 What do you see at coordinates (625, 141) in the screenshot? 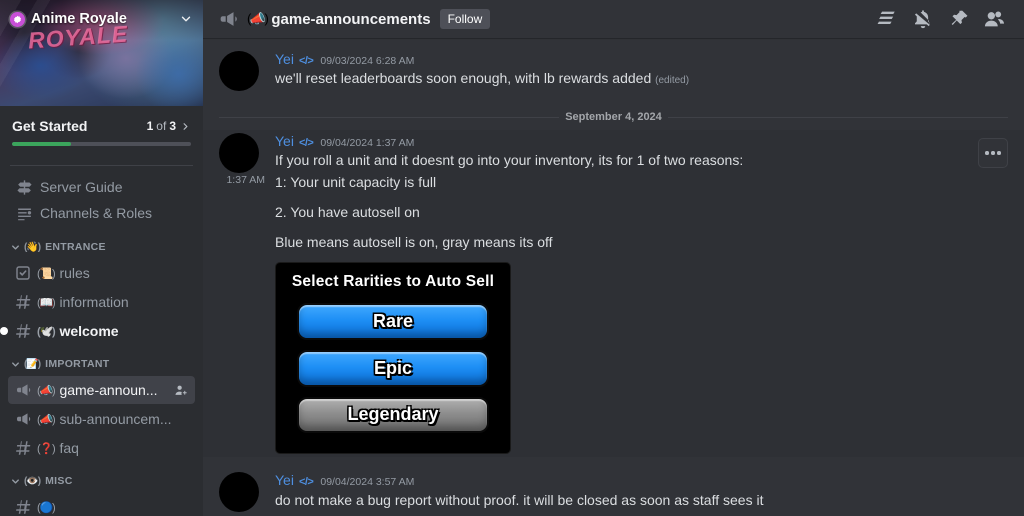
I see `message-header: Yei </> 09/04/2024 1:37 AM` at bounding box center [625, 141].